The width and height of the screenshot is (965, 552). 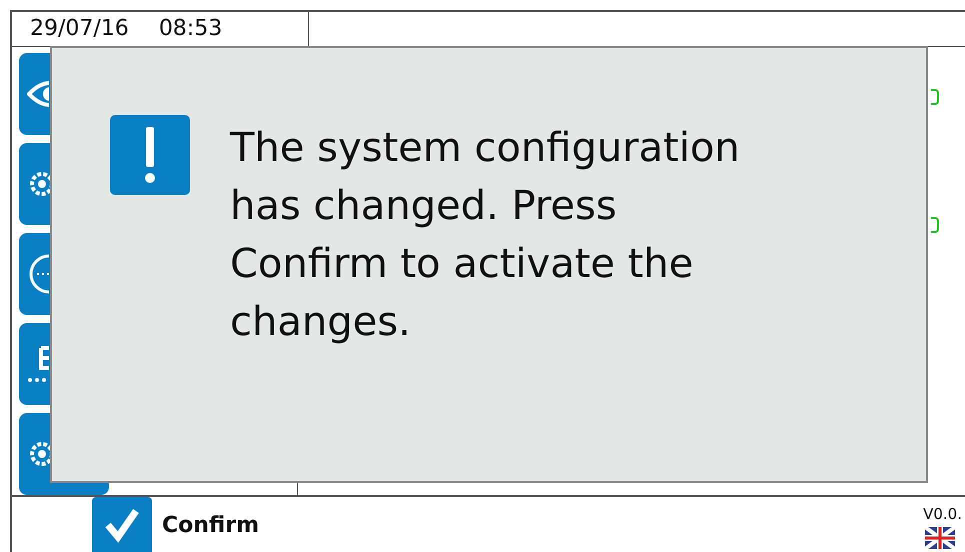 I want to click on flag-icon, so click(x=940, y=538).